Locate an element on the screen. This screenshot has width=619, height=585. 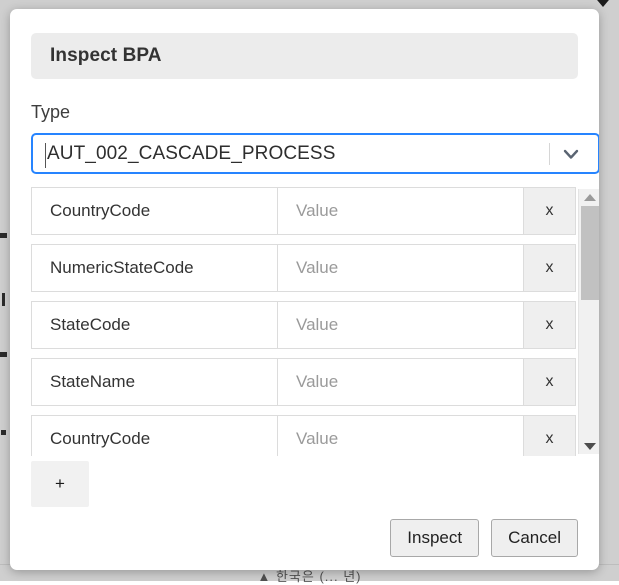
add-parameter-button: + is located at coordinates (60, 484).